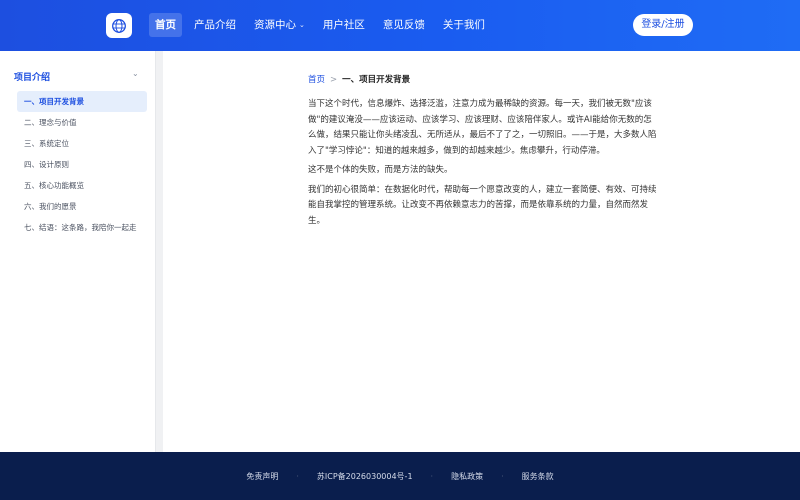 The width and height of the screenshot is (800, 500). I want to click on nav-about: 关于我们, so click(464, 25).